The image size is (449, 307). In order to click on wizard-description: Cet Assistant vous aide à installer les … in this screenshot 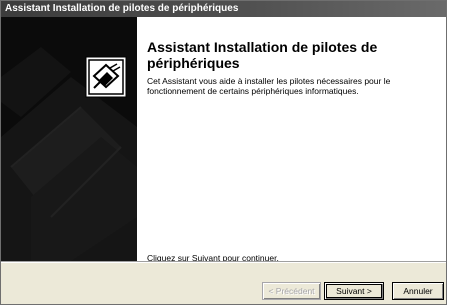, I will do `click(269, 86)`.